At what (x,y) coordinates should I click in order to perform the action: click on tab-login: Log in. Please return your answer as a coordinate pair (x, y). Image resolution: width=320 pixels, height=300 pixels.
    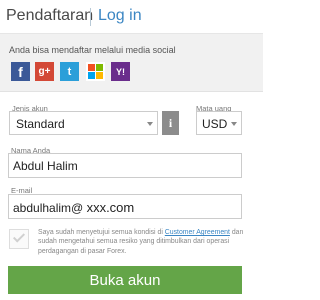
    Looking at the image, I should click on (120, 16).